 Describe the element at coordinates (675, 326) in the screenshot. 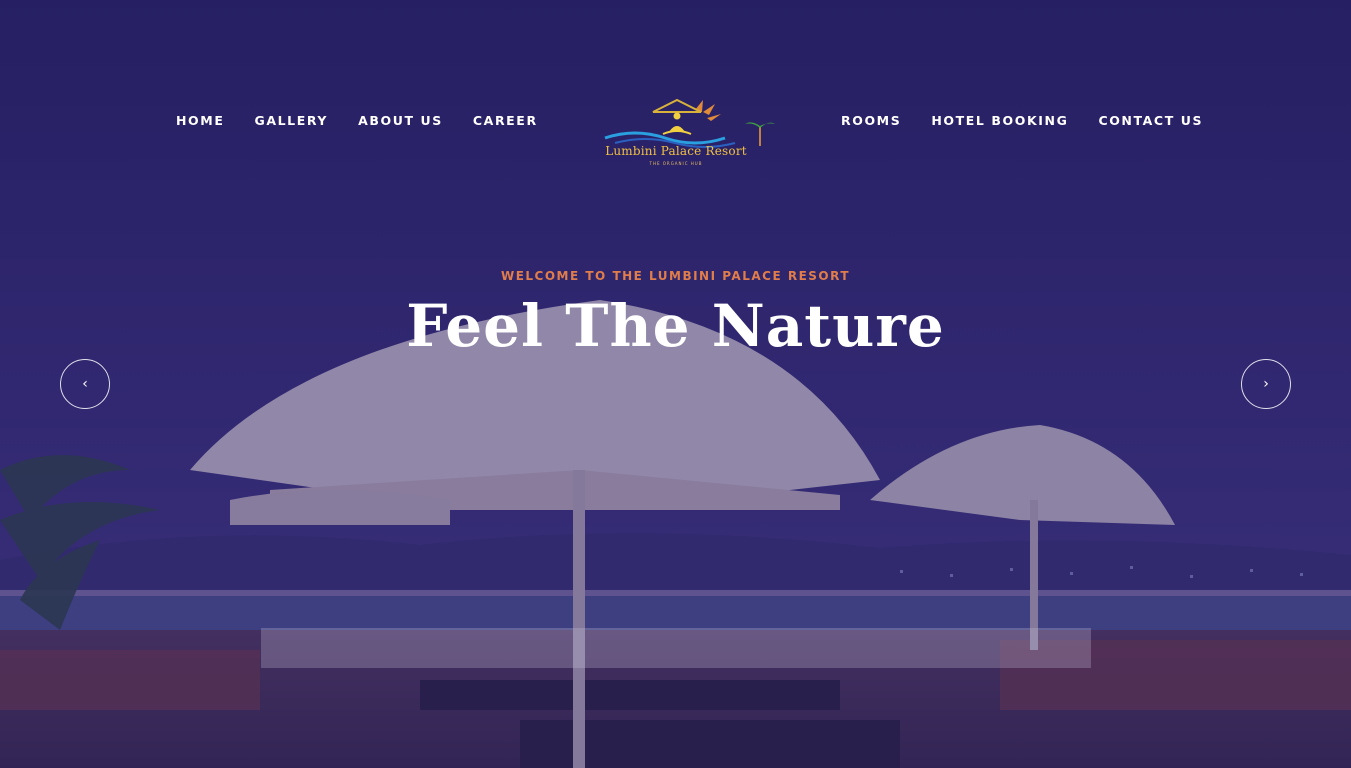

I see `hero-headline: Feel The Nature` at that location.